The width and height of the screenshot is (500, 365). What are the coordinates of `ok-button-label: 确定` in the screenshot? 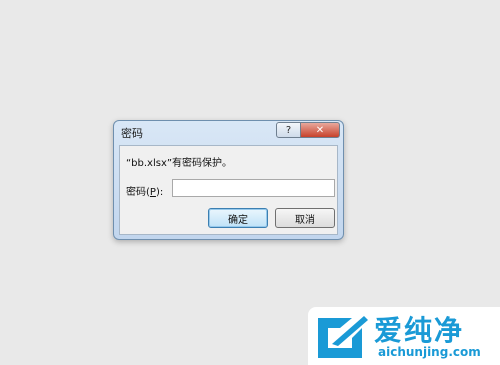 It's located at (238, 220).